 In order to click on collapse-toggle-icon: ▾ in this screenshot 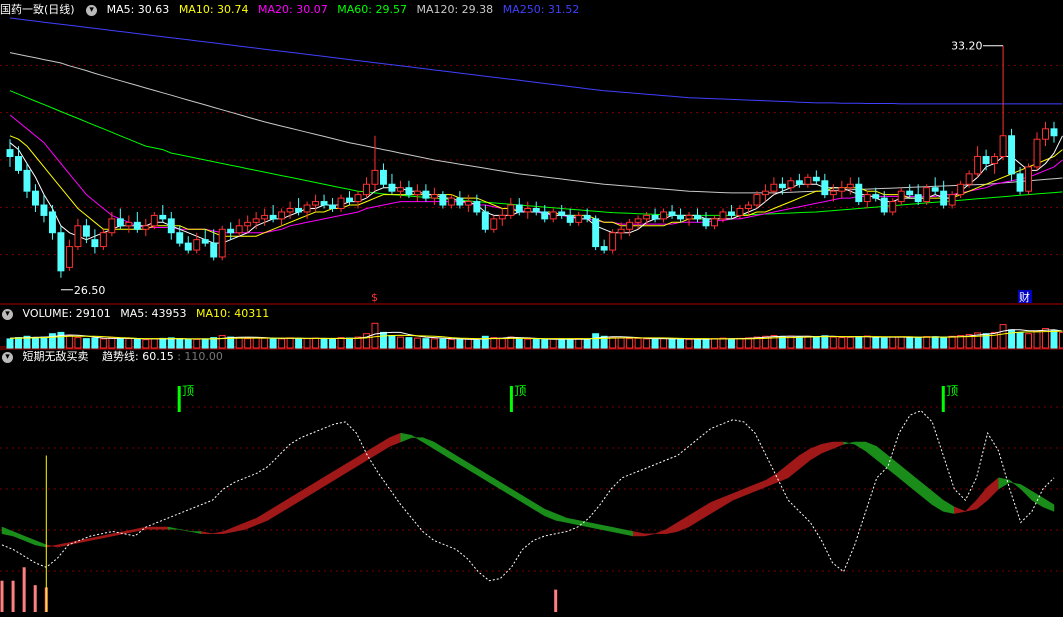, I will do `click(92, 10)`.